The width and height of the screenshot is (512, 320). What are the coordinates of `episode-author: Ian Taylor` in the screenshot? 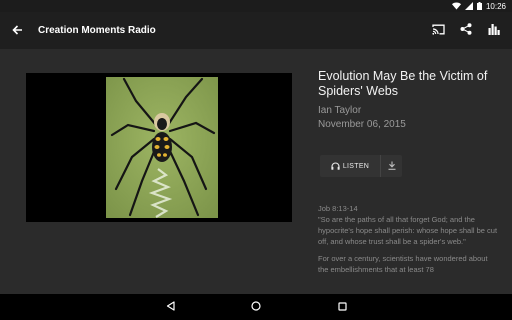 It's located at (340, 110).